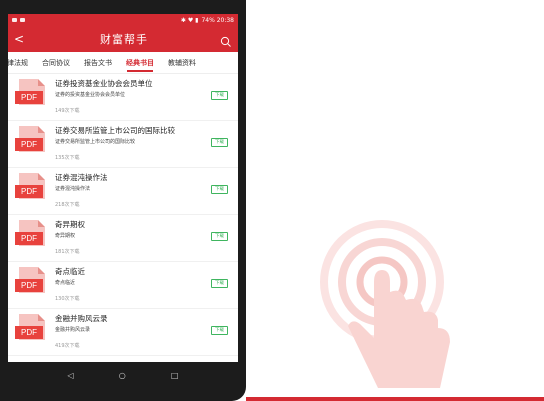 The height and width of the screenshot is (401, 544). Describe the element at coordinates (395, 399) in the screenshot. I see `accent-line` at that location.